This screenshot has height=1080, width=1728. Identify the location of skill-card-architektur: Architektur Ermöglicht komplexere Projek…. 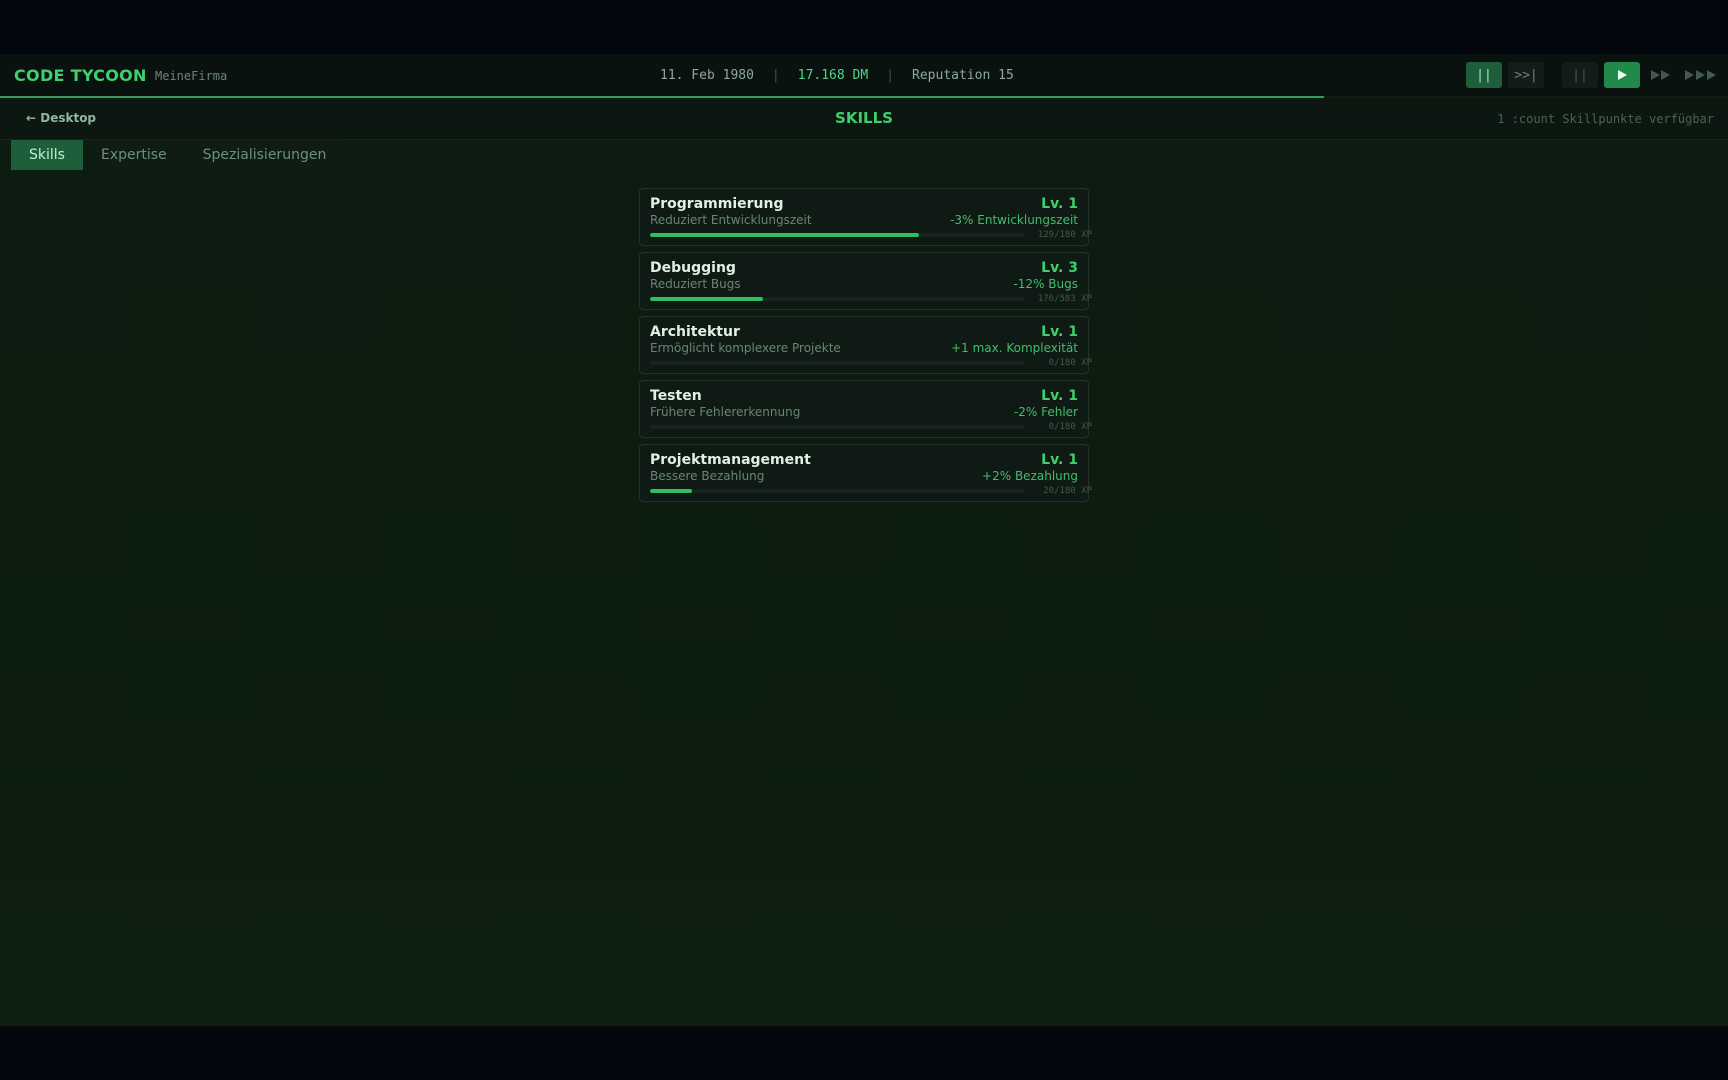
(865, 345).